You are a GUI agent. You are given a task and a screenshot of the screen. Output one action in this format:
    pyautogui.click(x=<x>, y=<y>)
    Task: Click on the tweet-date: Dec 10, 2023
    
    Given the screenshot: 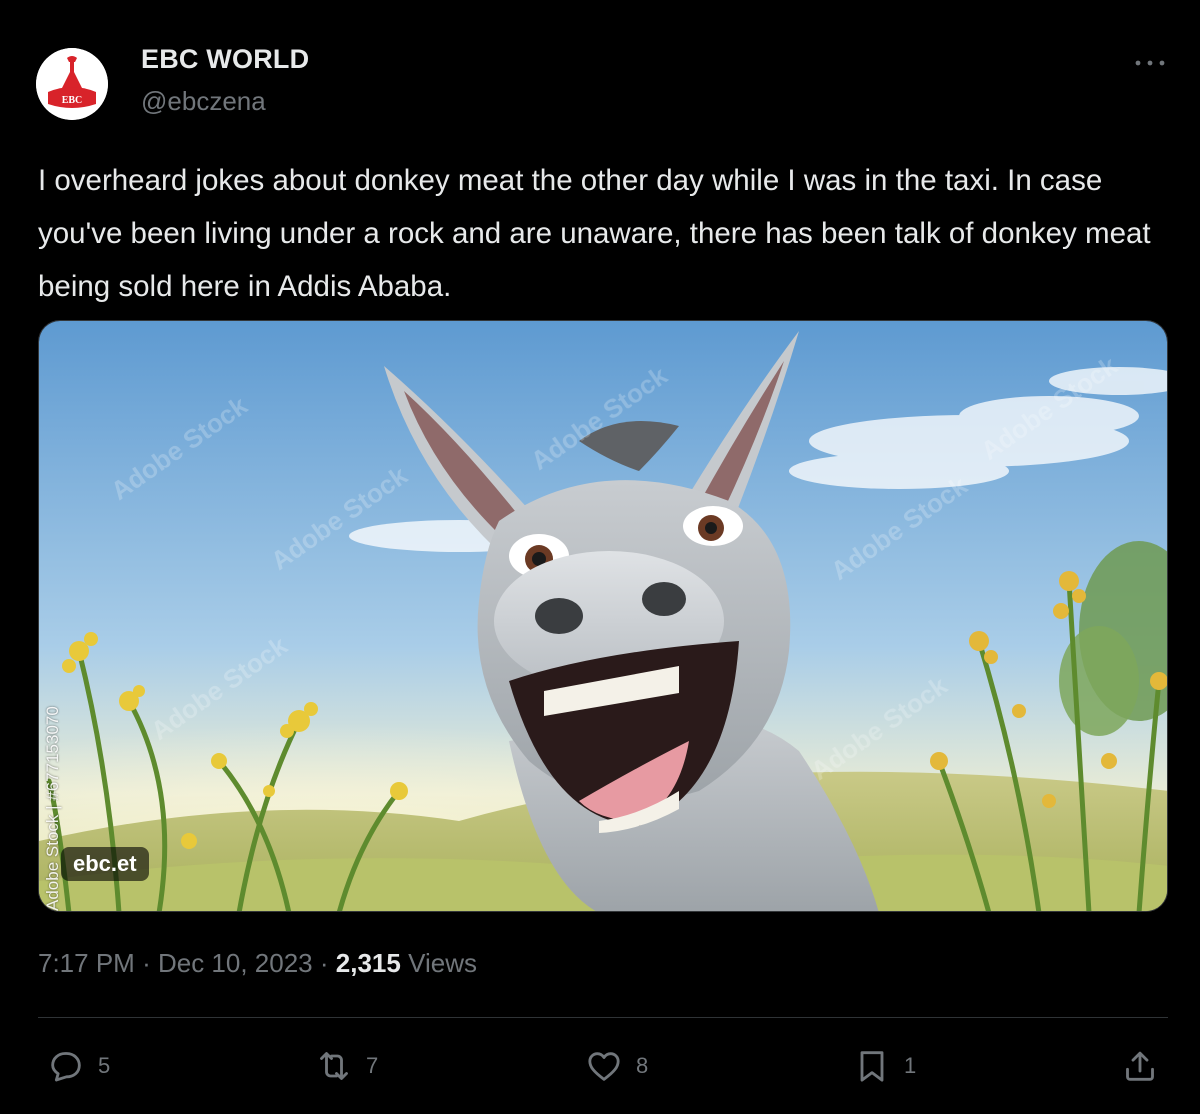 What is the action you would take?
    pyautogui.click(x=235, y=963)
    